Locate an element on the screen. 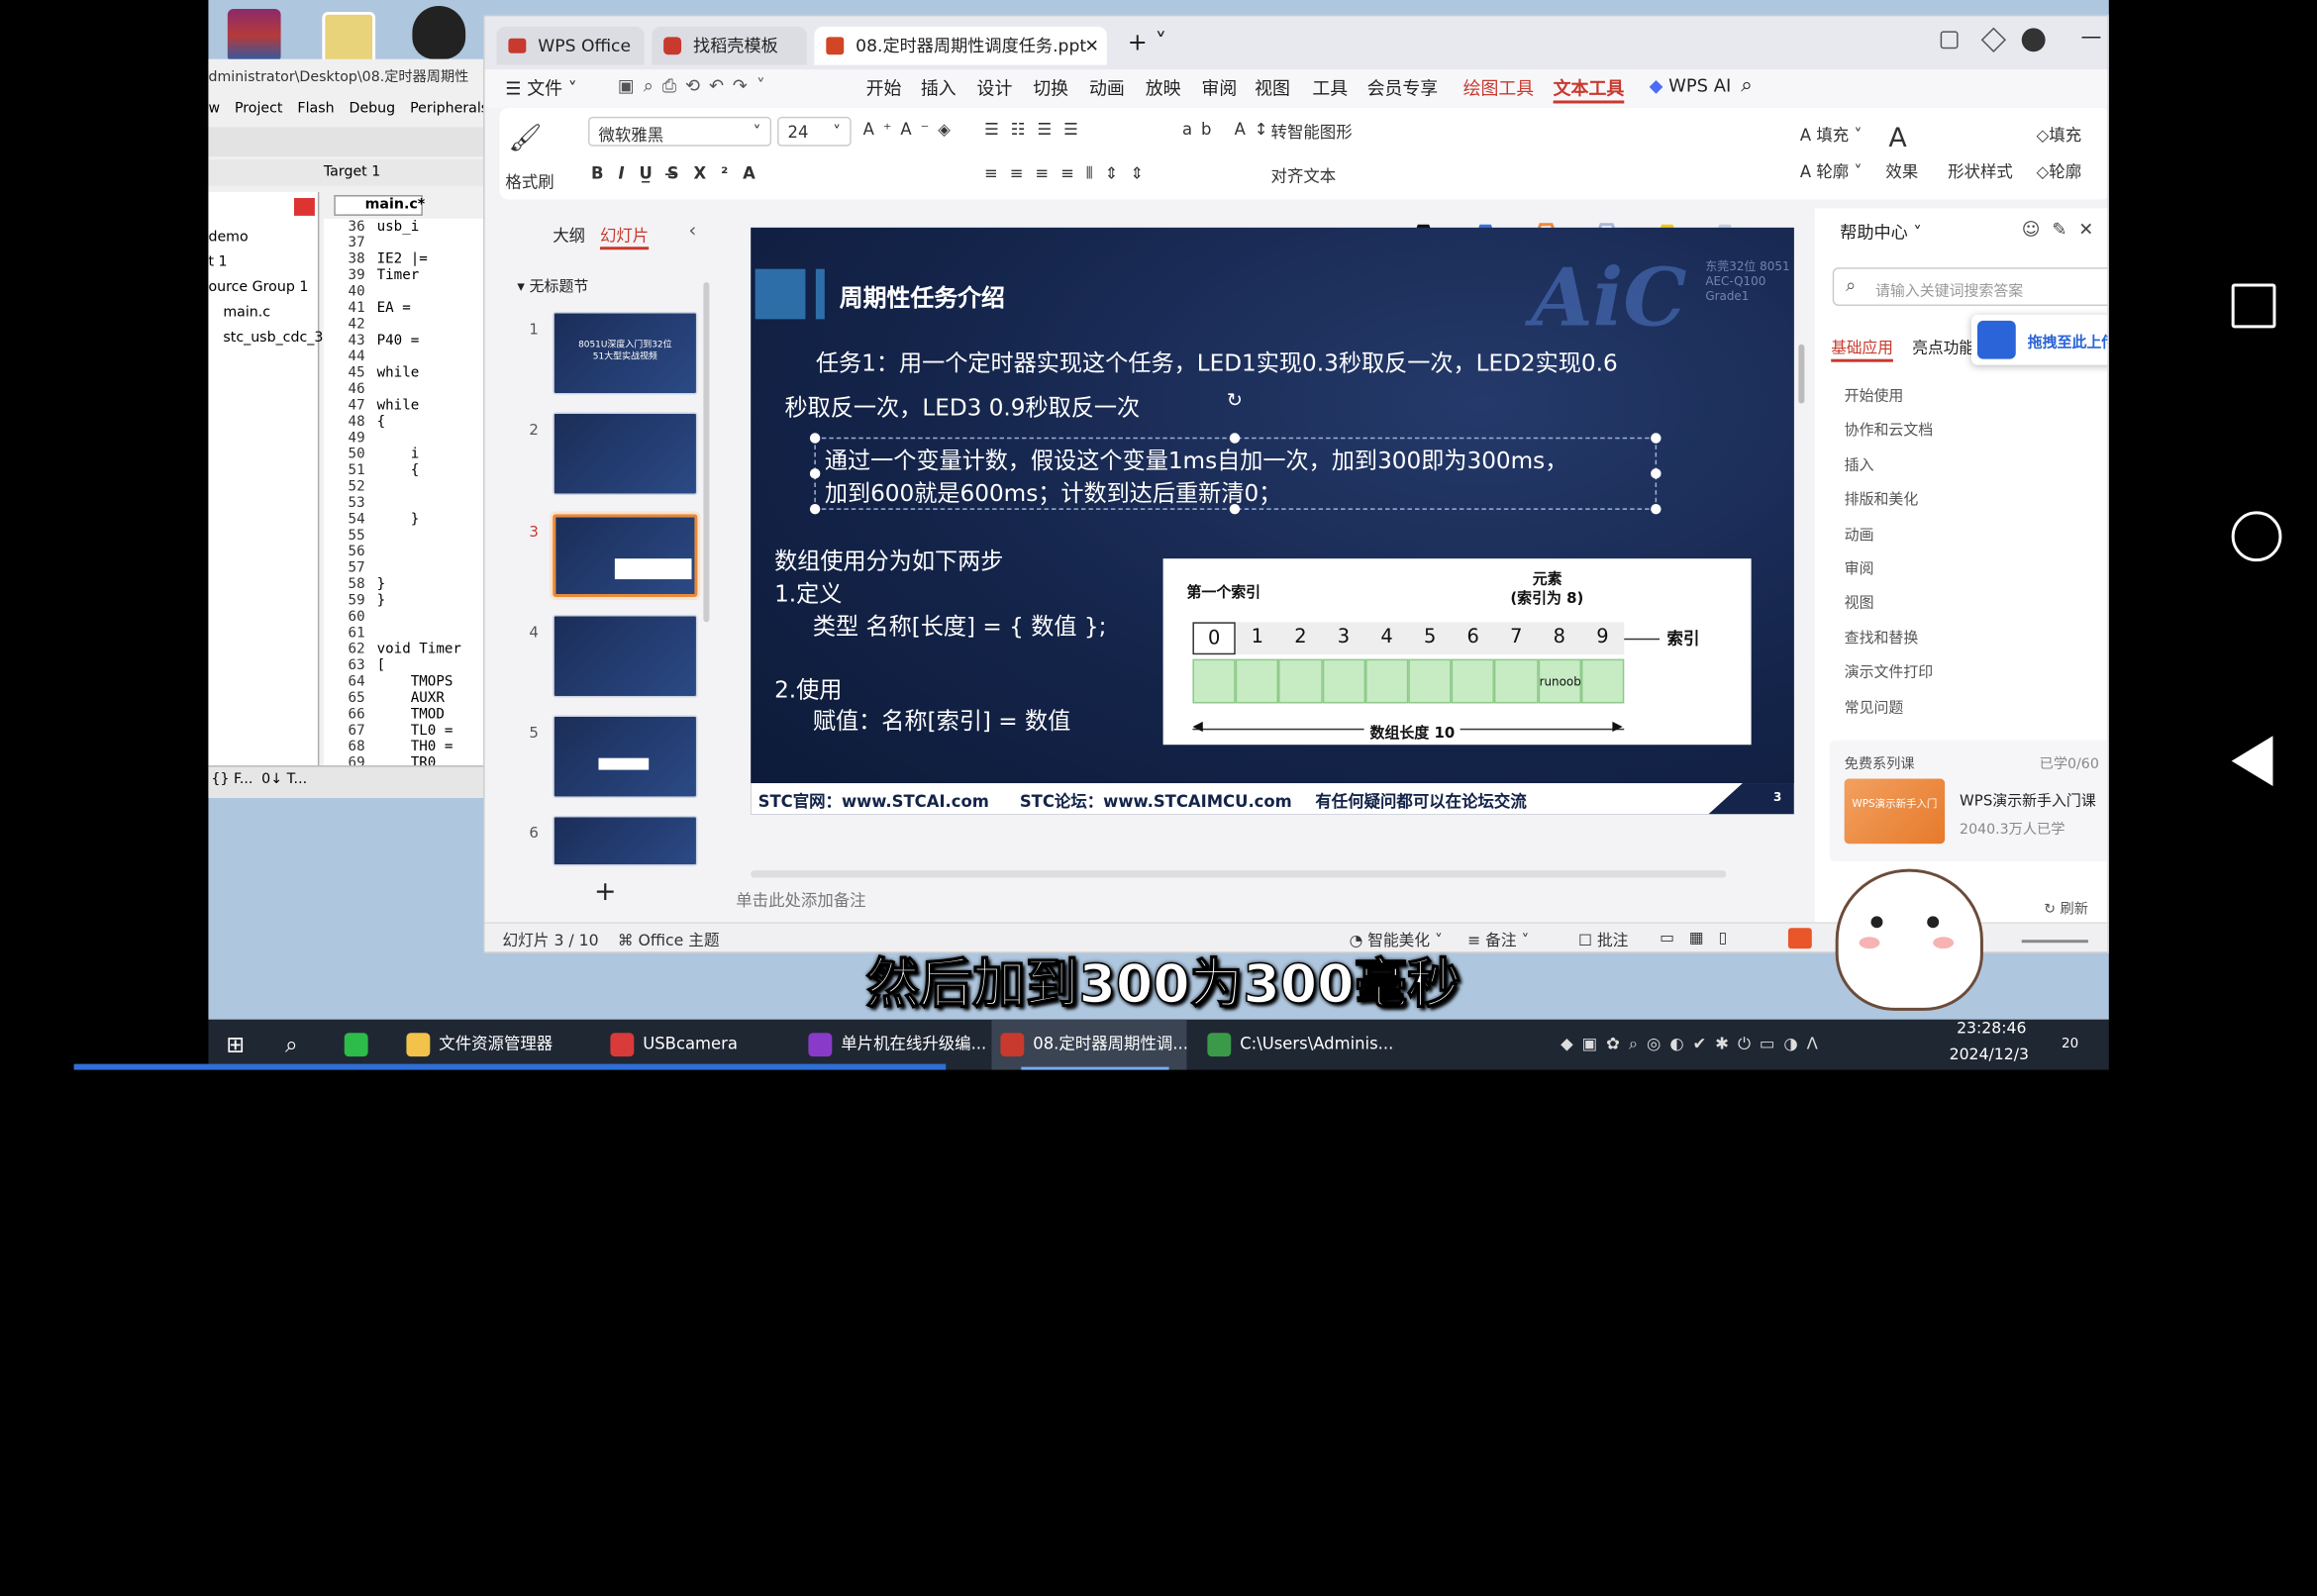 The height and width of the screenshot is (1596, 2317). tray-icons: ◆▣✿⌕◎◐✔✱⏻▭◑ꓥ is located at coordinates (1694, 1045).